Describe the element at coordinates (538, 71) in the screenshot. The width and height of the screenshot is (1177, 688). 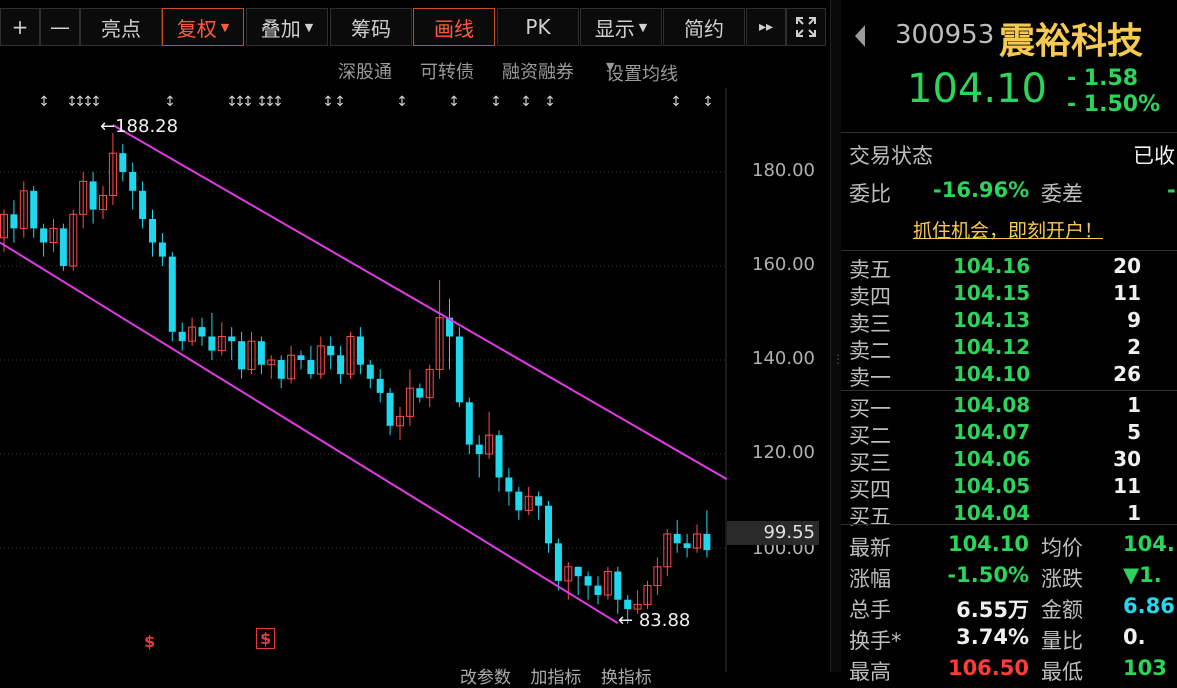
I see `rongzirongquan-link: 融资融券` at that location.